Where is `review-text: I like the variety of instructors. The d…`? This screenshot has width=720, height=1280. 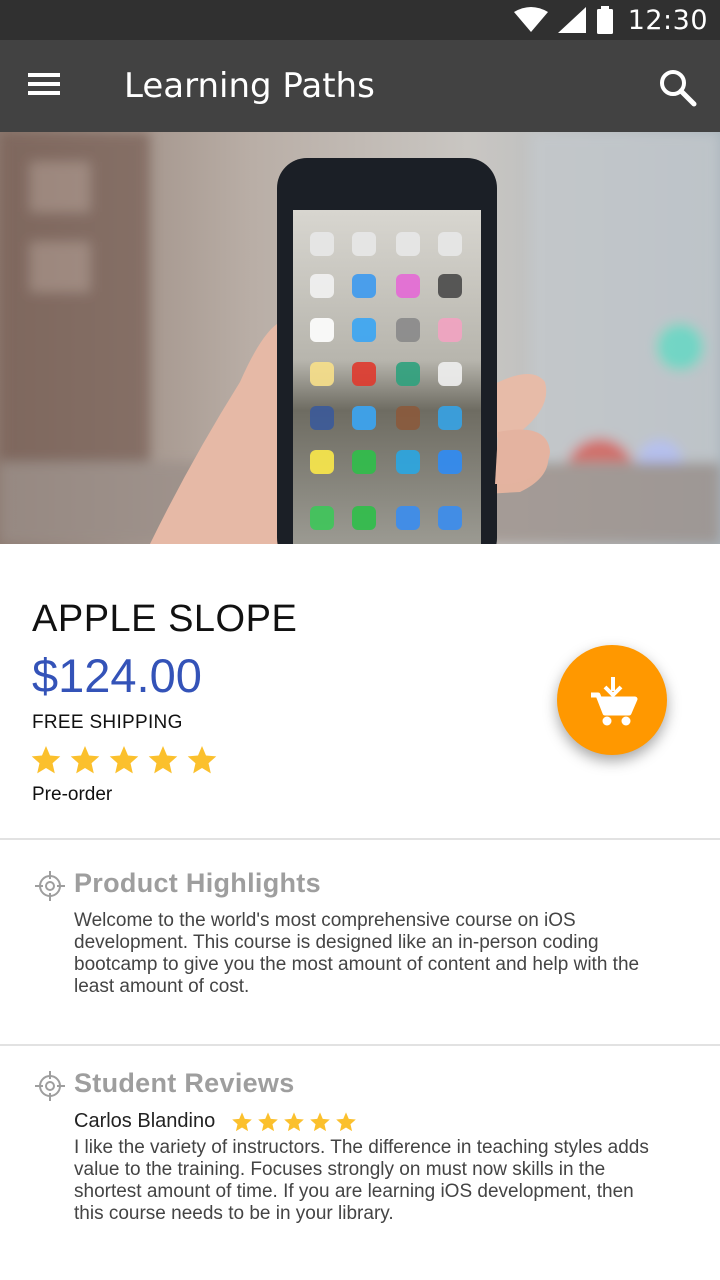
review-text: I like the variety of instructors. The d… is located at coordinates (361, 1180).